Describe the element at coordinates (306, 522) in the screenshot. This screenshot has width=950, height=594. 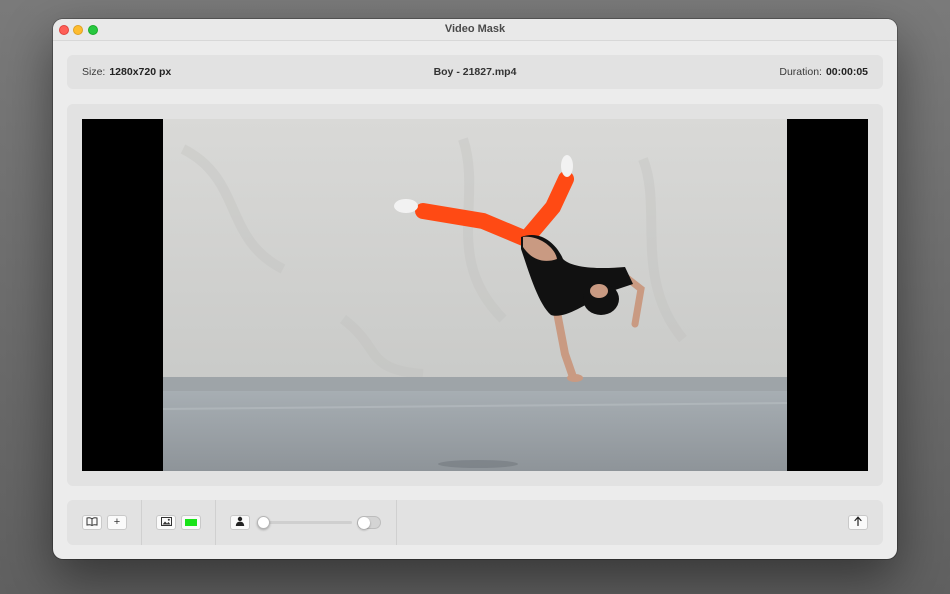
I see `mask-slider-track` at that location.